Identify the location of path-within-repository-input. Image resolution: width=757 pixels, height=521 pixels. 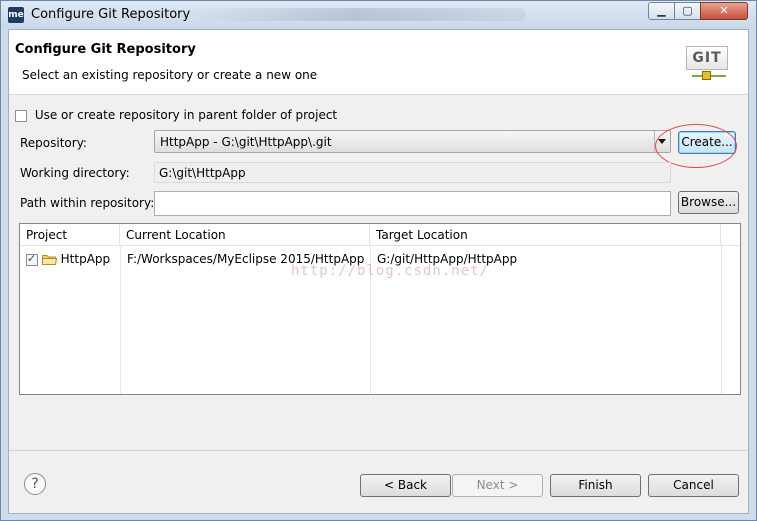
(412, 203).